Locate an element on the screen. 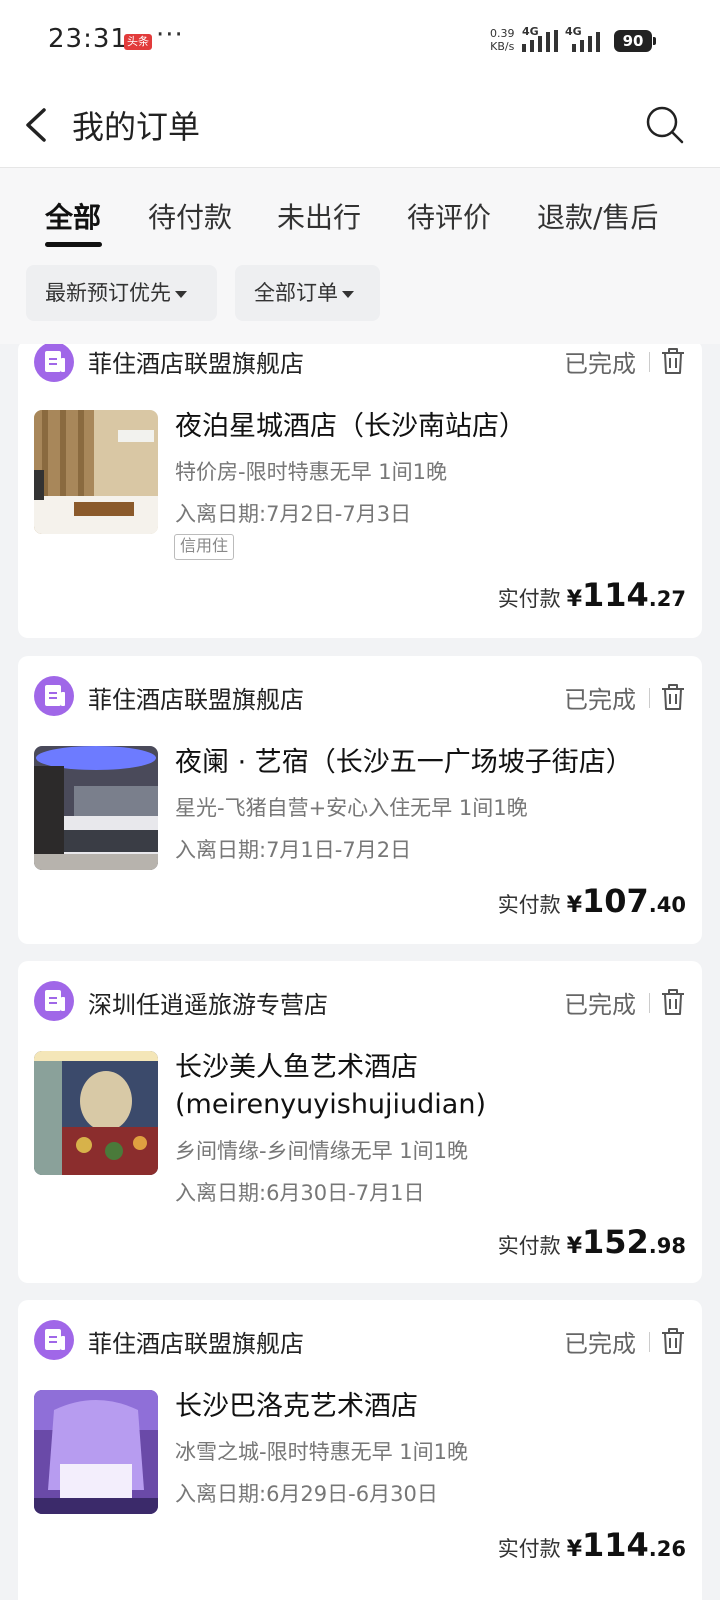 Image resolution: width=720 pixels, height=1600 pixels. paid-amount: 实付款 ¥152.98 is located at coordinates (592, 1242).